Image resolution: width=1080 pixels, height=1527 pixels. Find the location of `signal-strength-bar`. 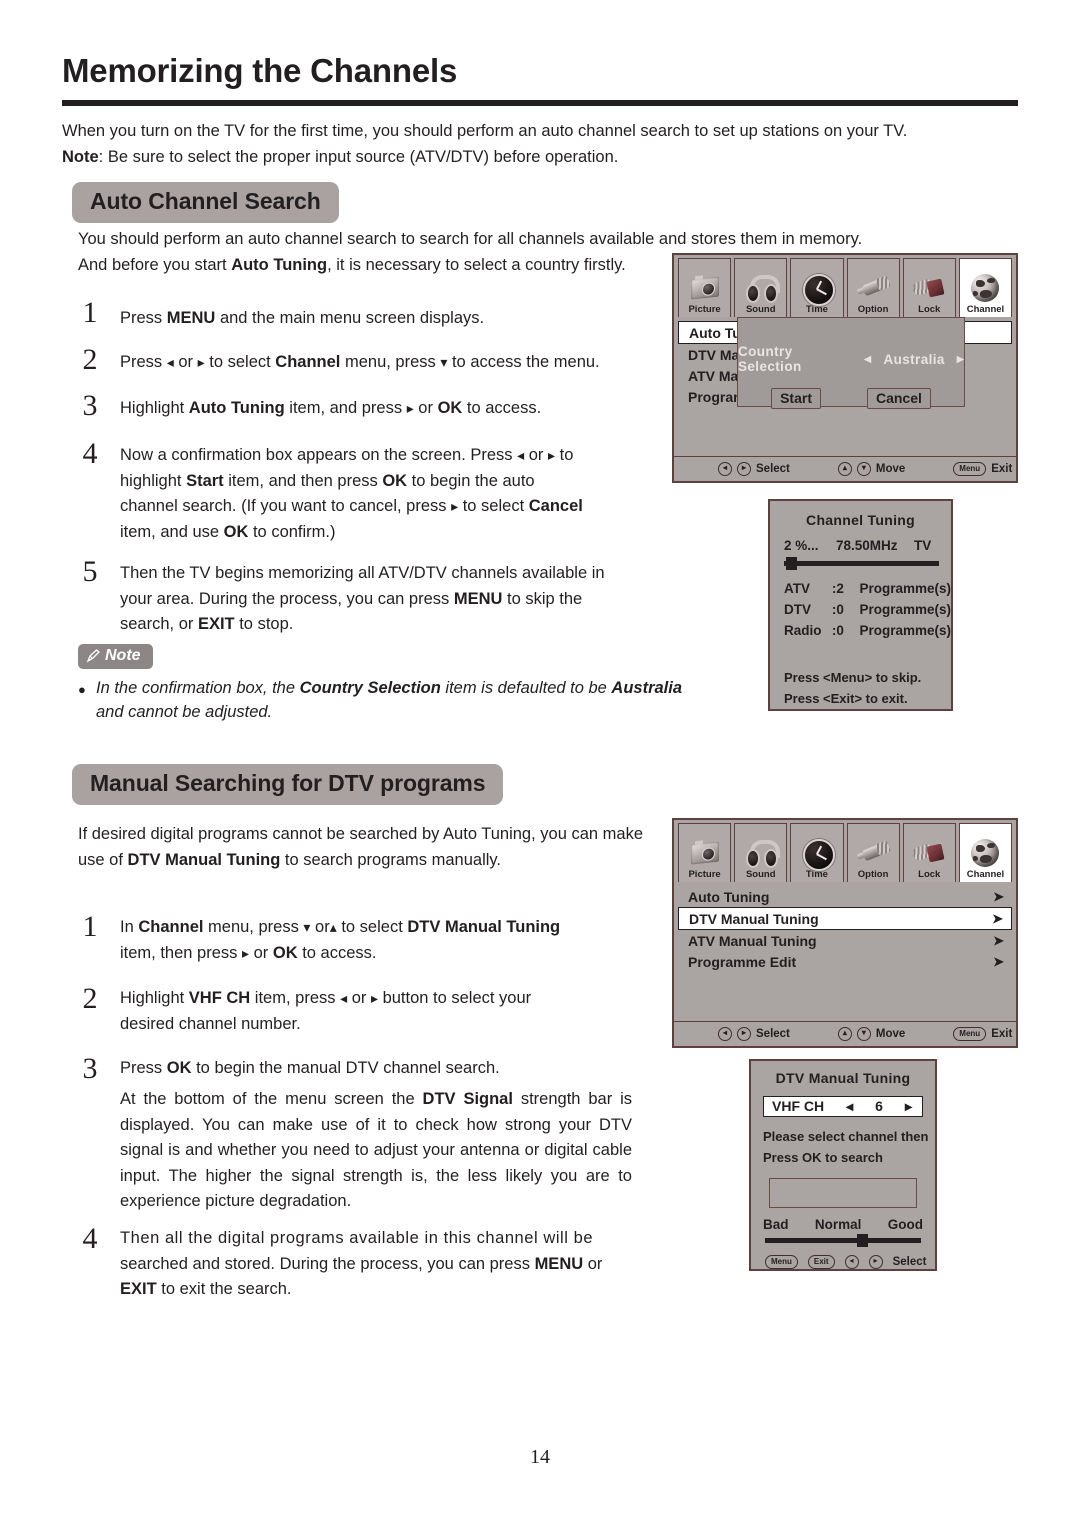

signal-strength-bar is located at coordinates (843, 1240).